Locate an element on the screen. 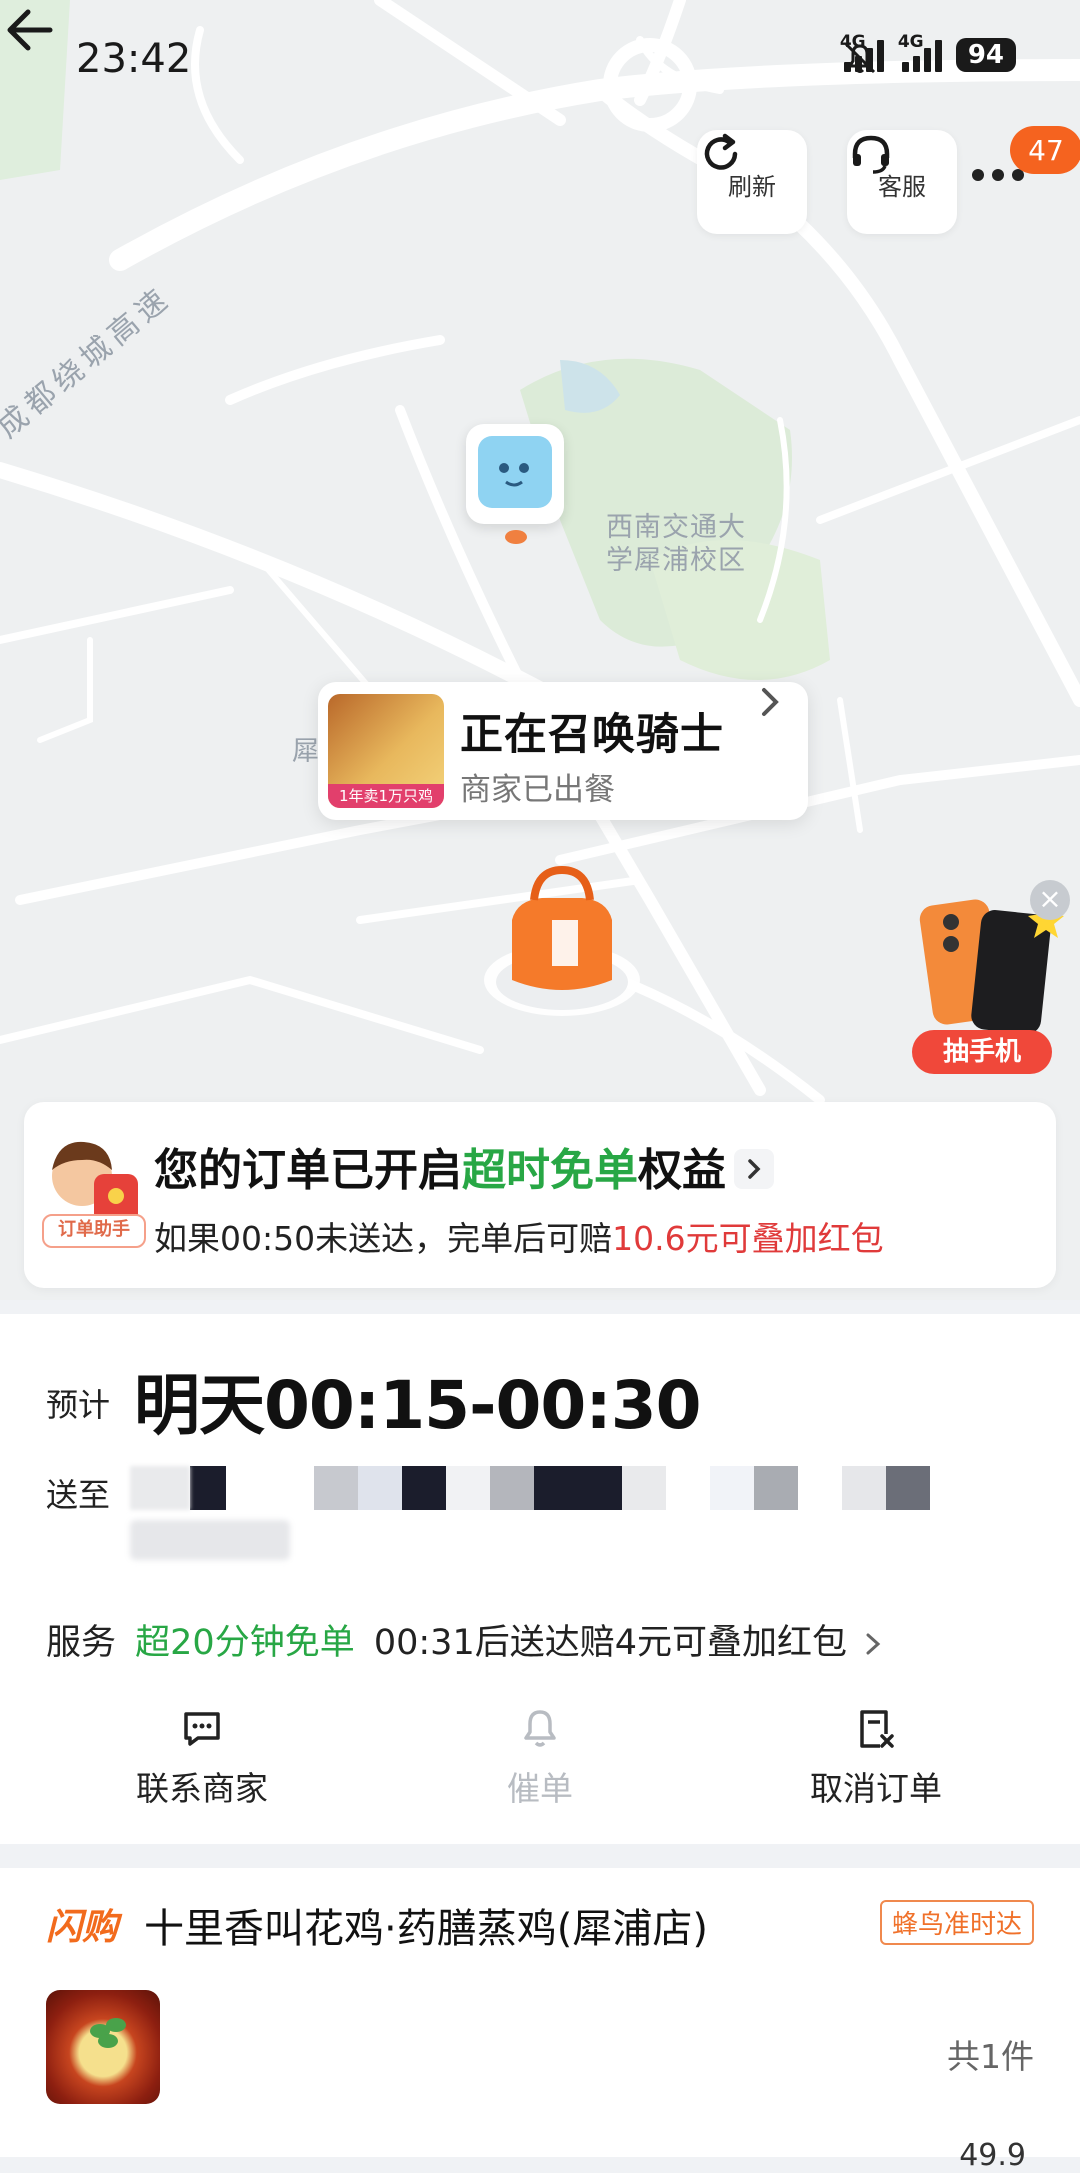 The height and width of the screenshot is (2173, 1080). status-time: 23:42 is located at coordinates (134, 59).